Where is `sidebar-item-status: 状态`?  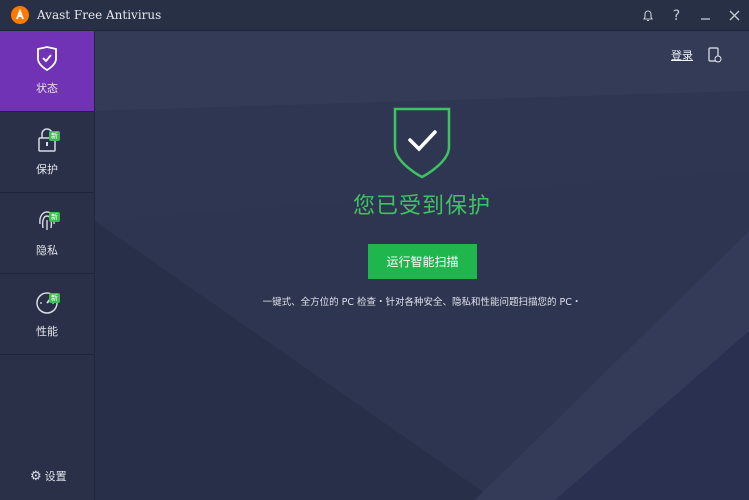
sidebar-item-status: 状态 is located at coordinates (47, 71).